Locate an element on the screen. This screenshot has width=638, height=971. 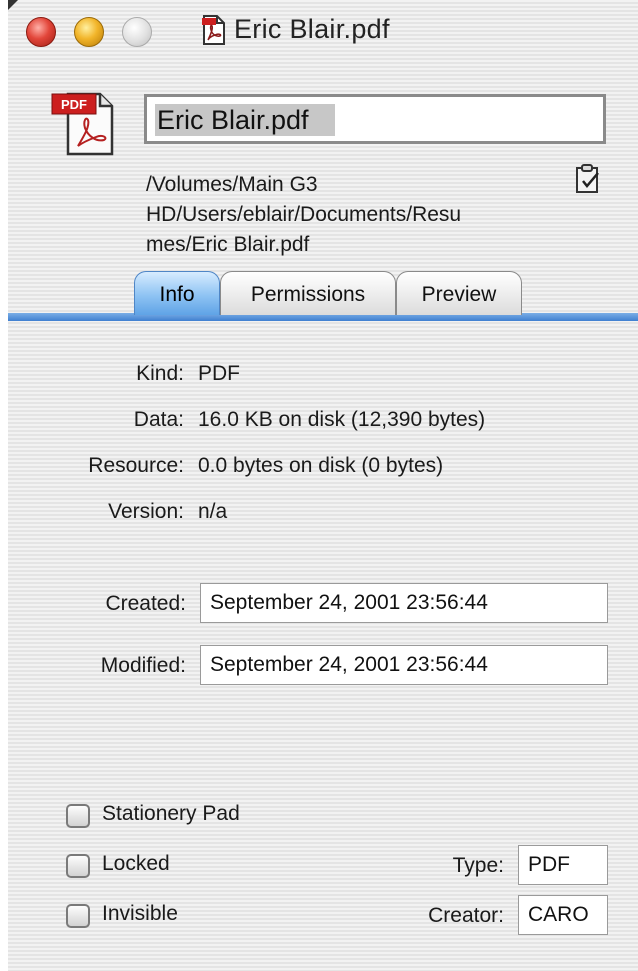
title-pdf-icon is located at coordinates (213, 30).